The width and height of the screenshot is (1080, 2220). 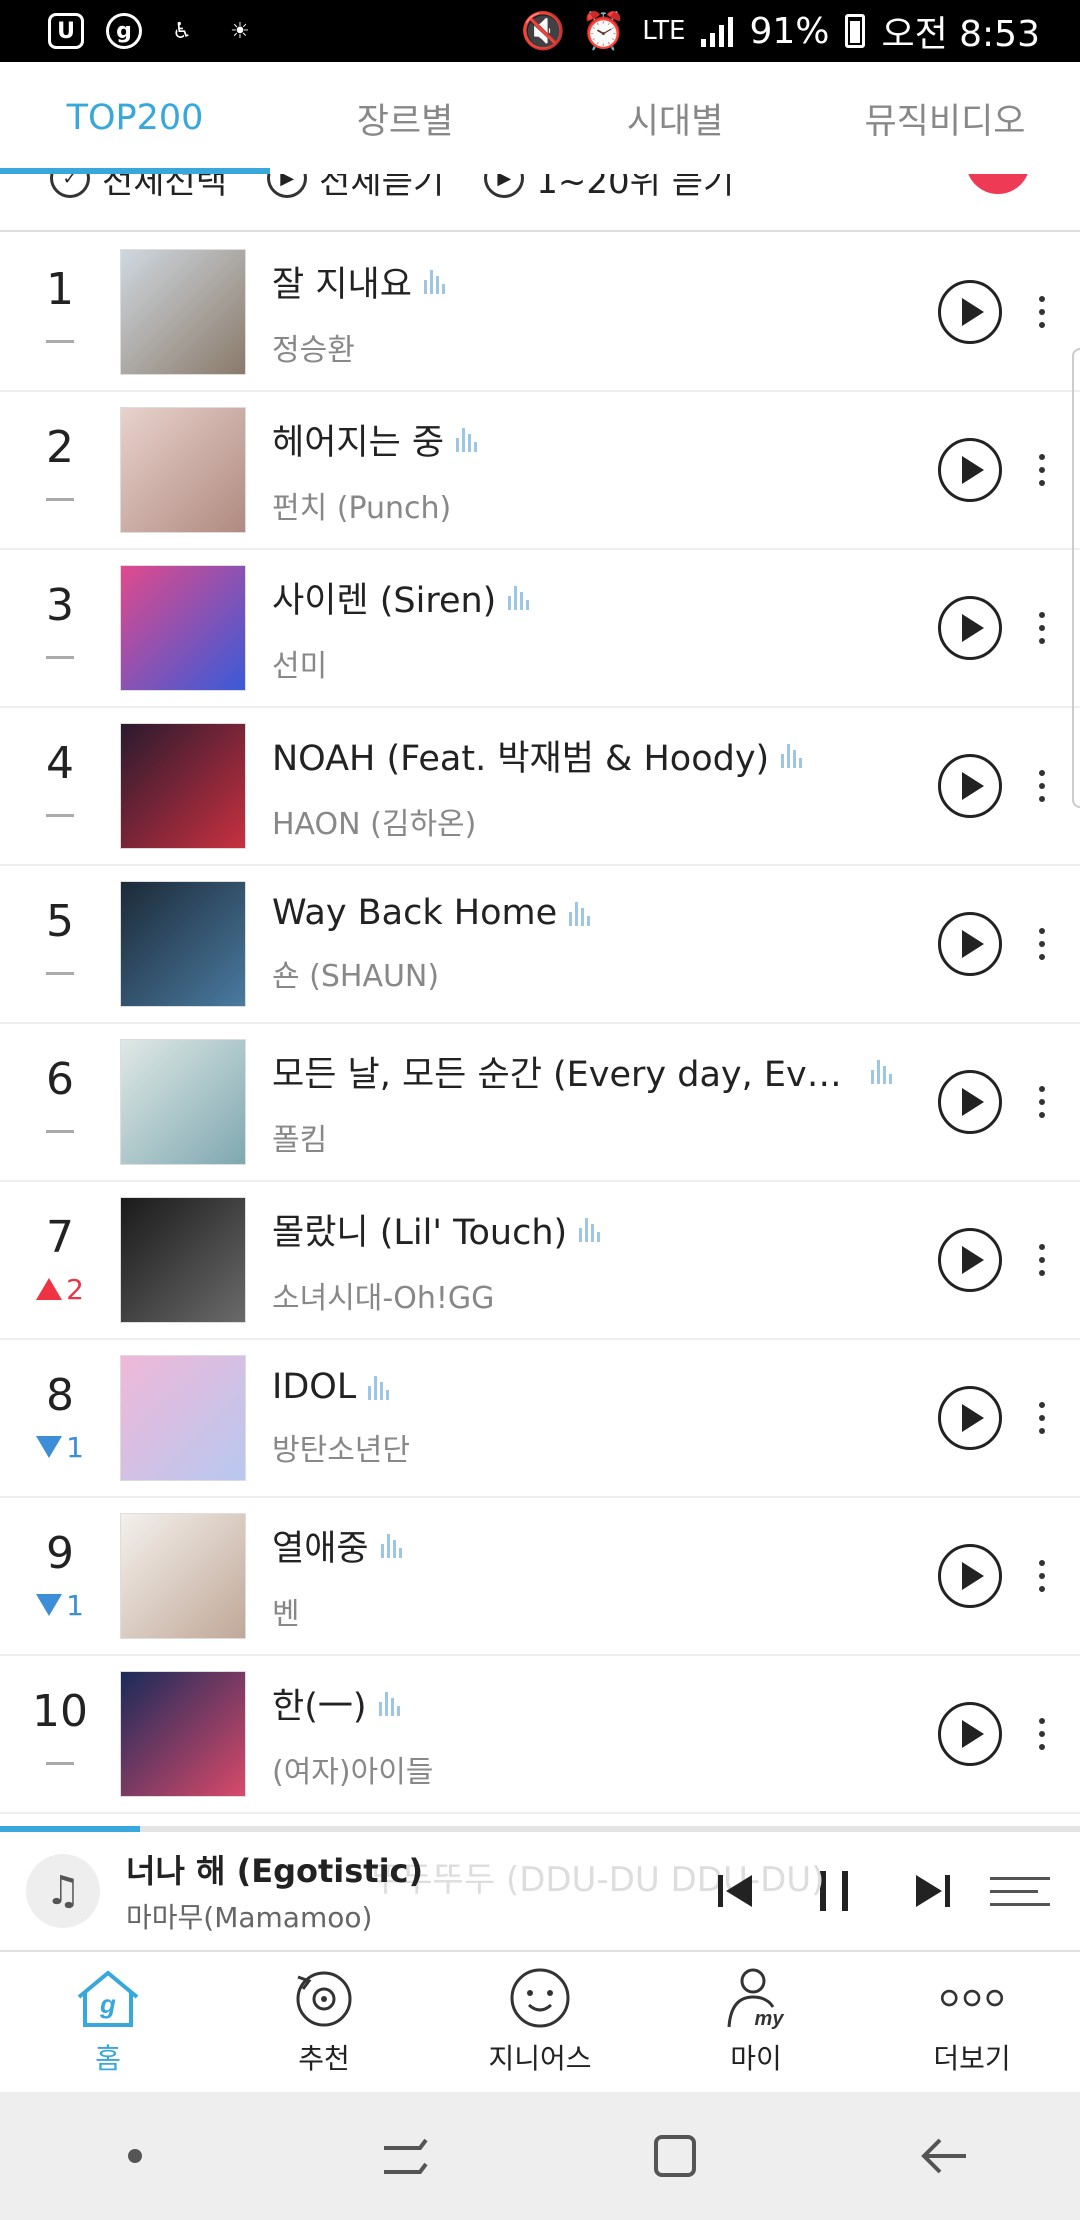 What do you see at coordinates (1076, 578) in the screenshot?
I see `scrollbar-handle` at bounding box center [1076, 578].